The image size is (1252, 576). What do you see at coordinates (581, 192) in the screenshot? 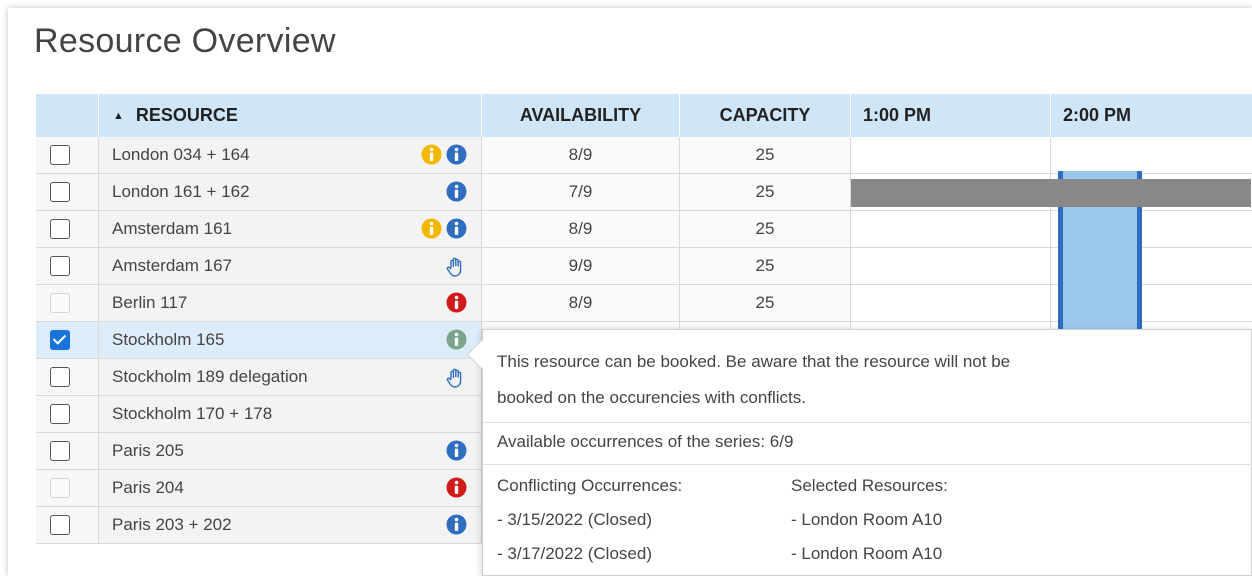
I see `availability-cell: 7/9` at bounding box center [581, 192].